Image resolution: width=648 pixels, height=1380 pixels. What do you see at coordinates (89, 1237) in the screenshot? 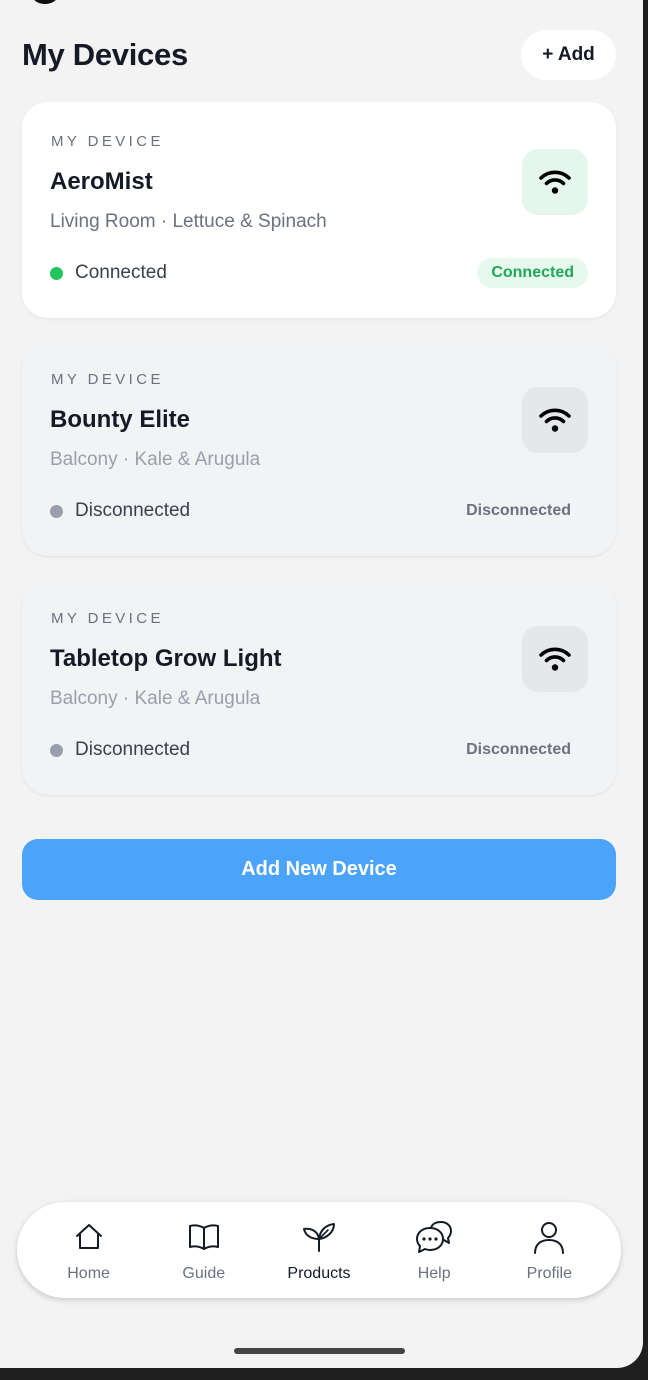
I see `home-icon` at bounding box center [89, 1237].